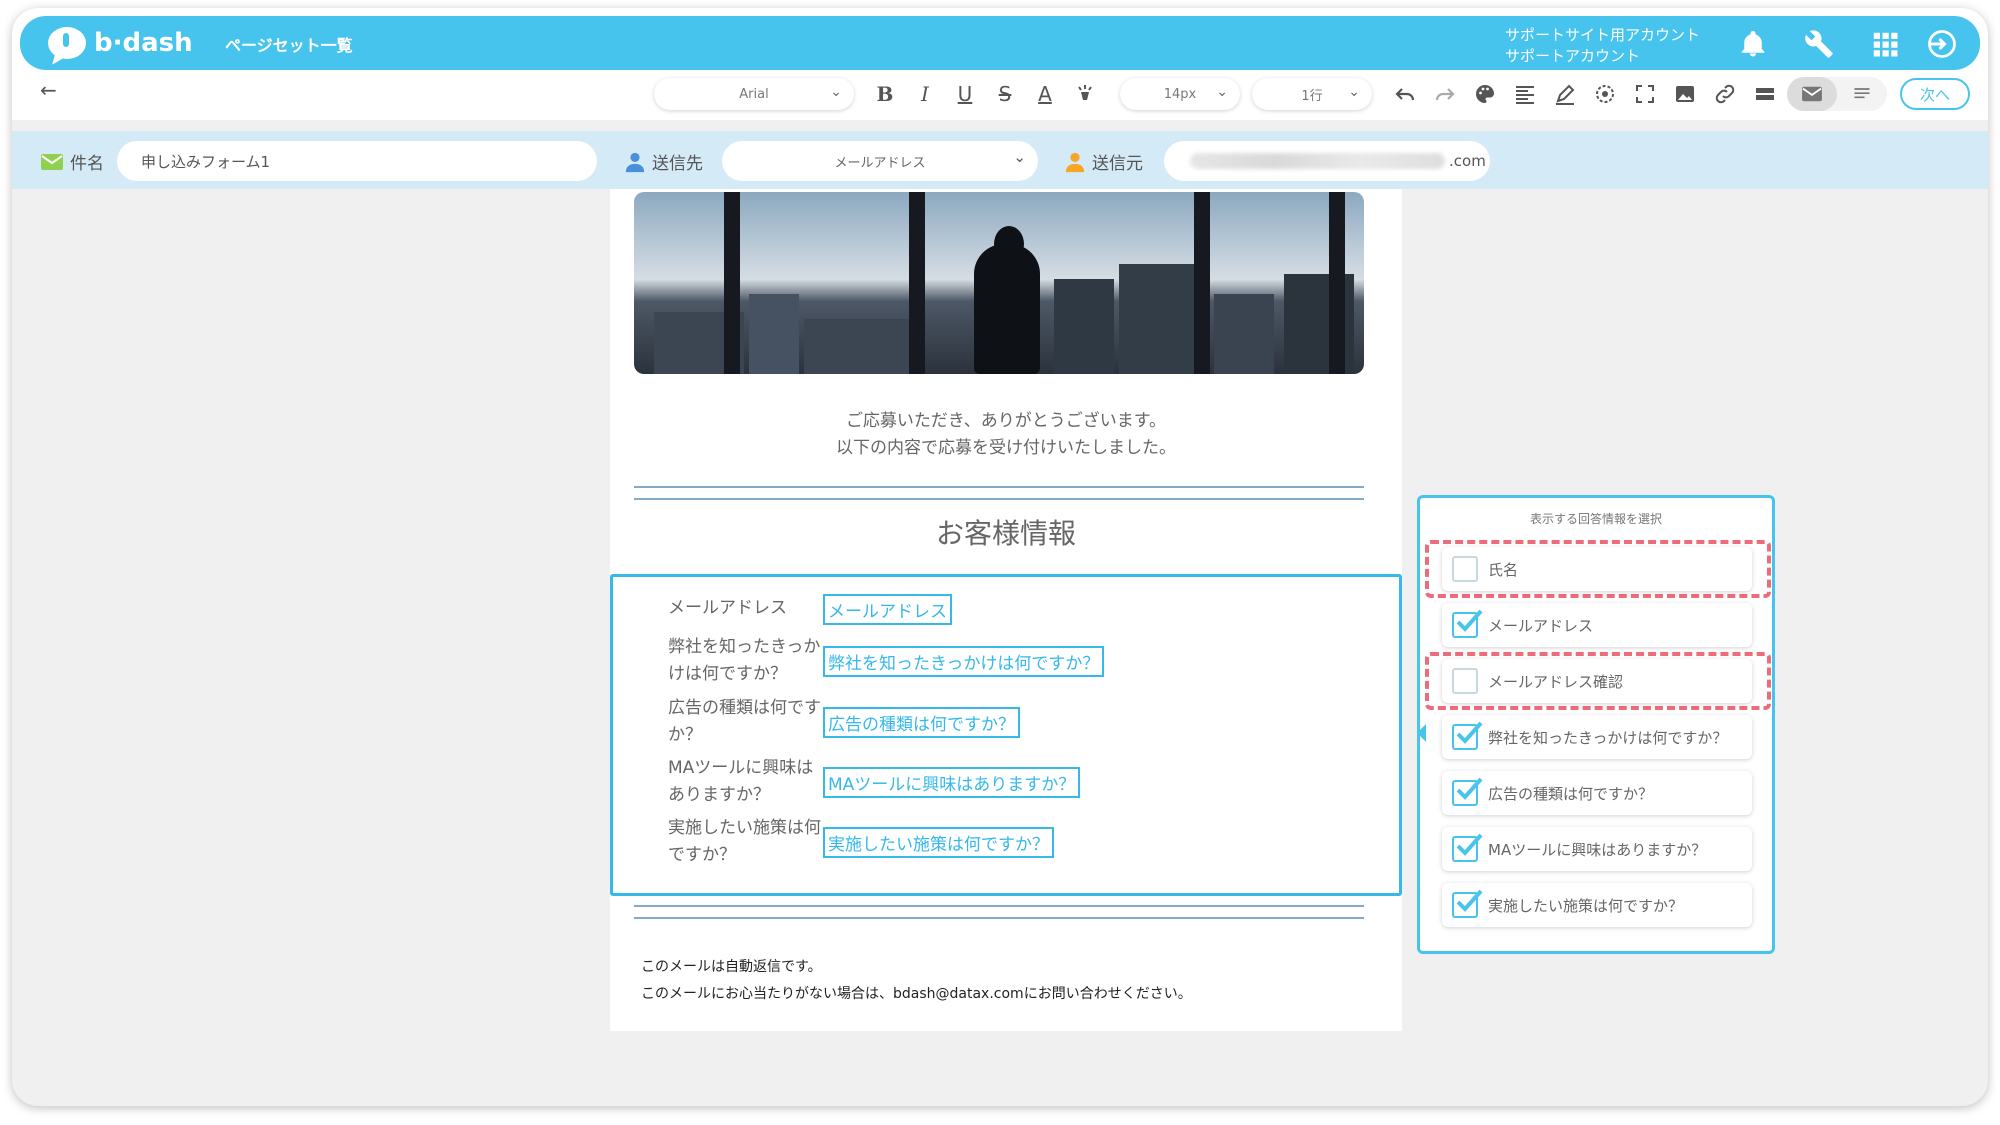  I want to click on field-label: メールアドレス, so click(727, 608).